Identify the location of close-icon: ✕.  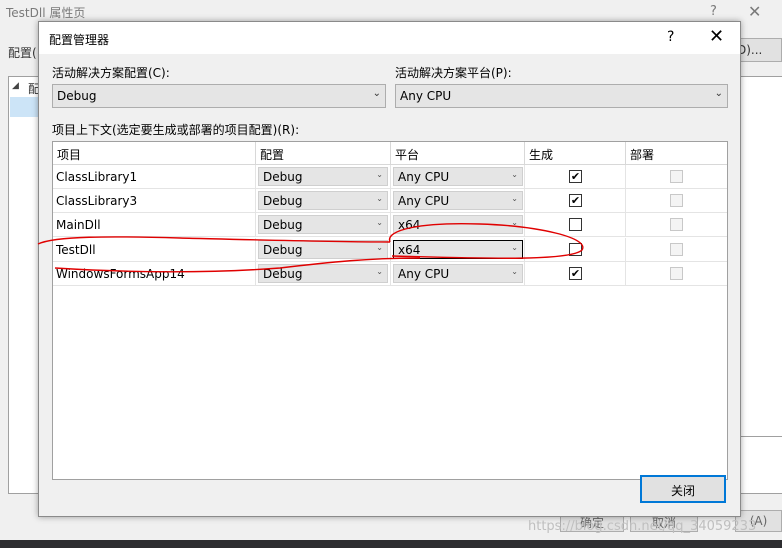
(716, 36).